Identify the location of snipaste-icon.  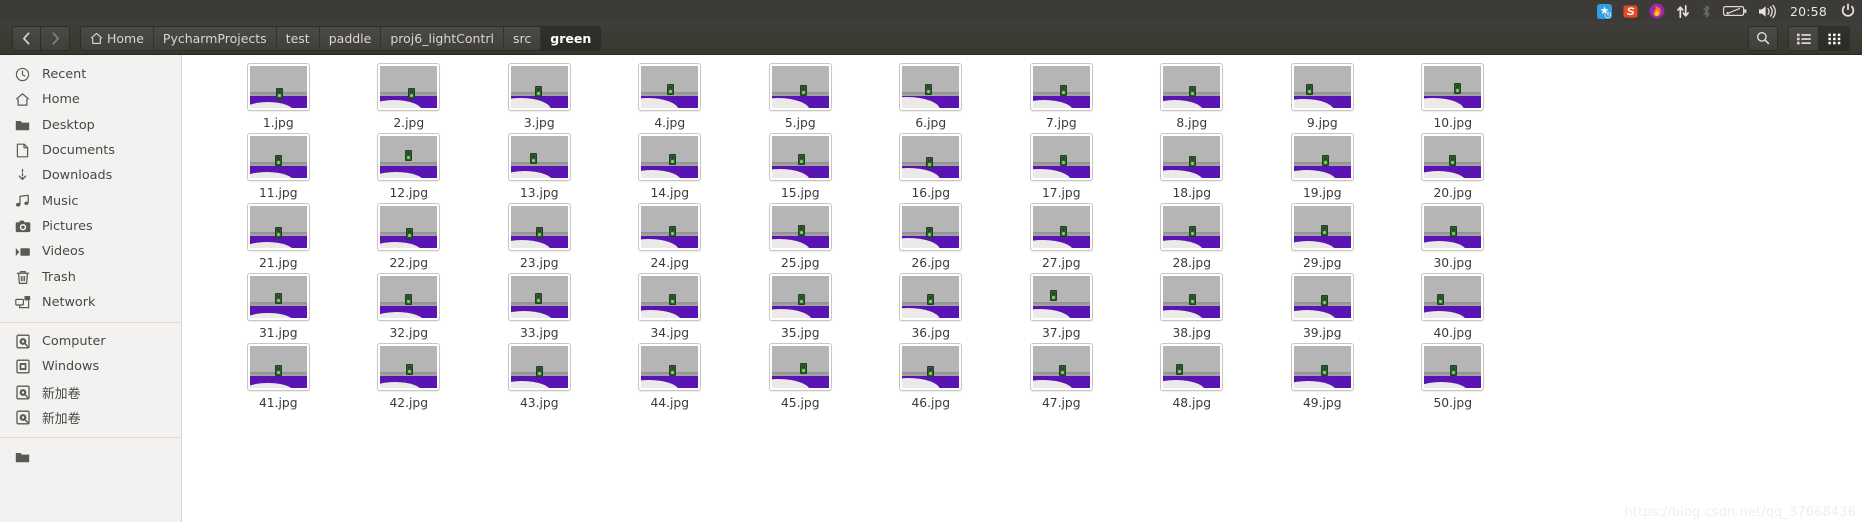
(1630, 11).